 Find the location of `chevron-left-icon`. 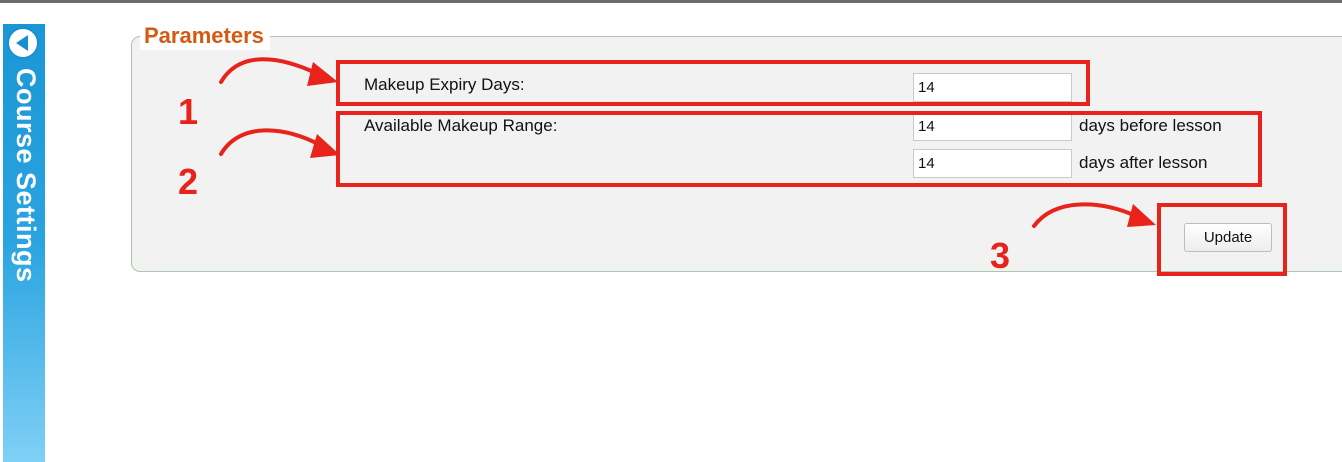

chevron-left-icon is located at coordinates (23, 43).